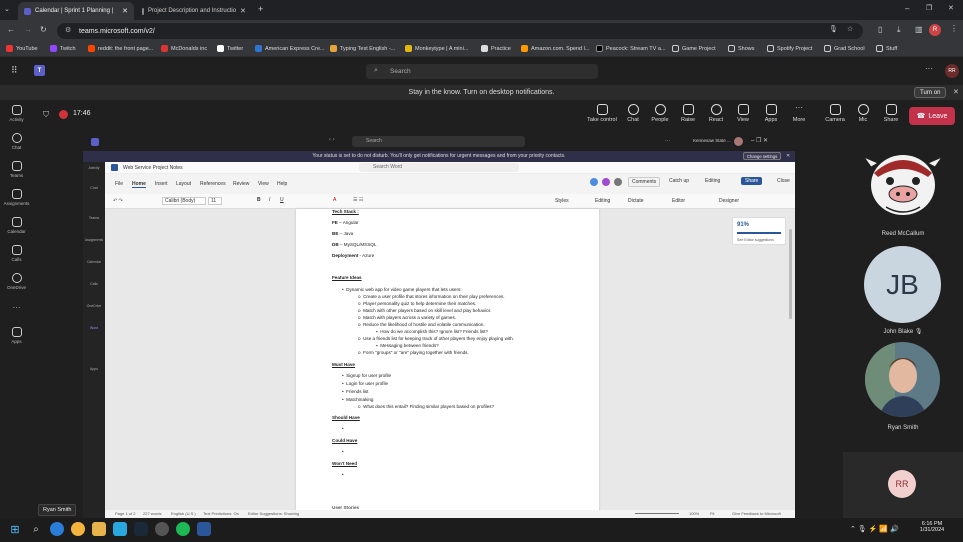  Describe the element at coordinates (120, 529) in the screenshot. I see `app-icon` at that location.